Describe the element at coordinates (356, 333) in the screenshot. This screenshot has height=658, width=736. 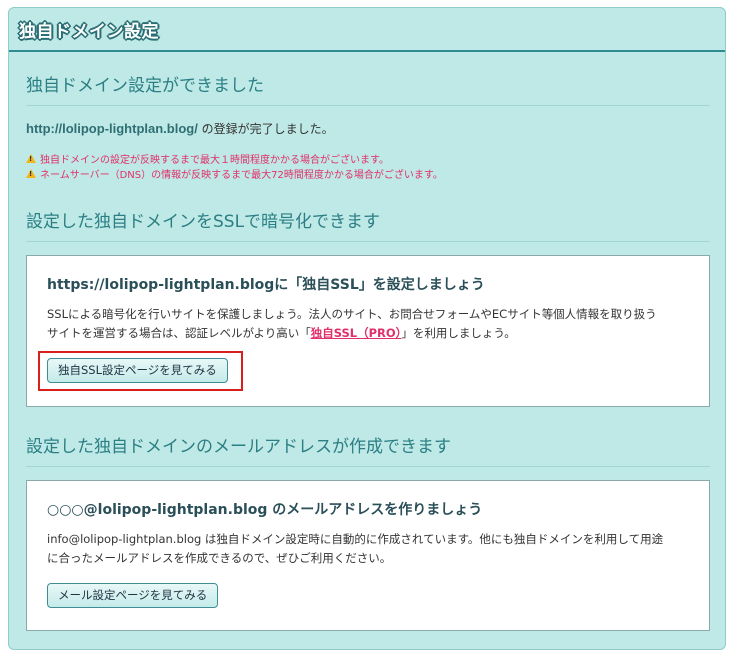
I see `ssl-pro-link: 独自SSL（PRO）` at that location.